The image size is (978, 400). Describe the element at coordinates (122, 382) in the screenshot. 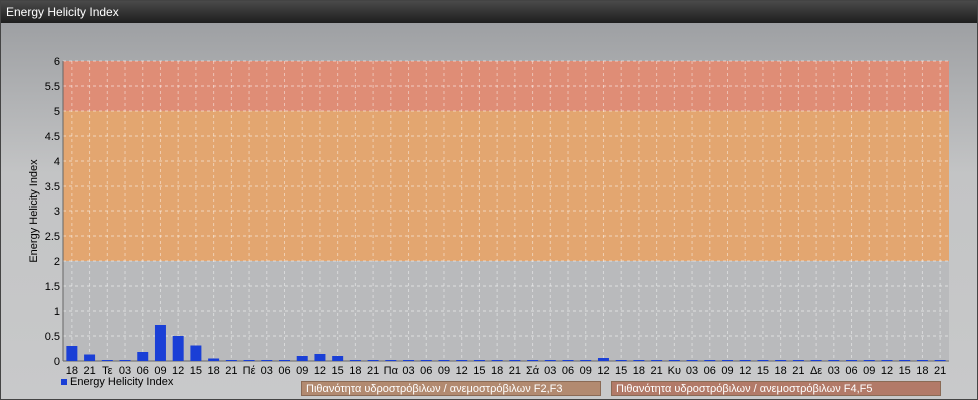

I see `legend-series-label: Energy Helicity Index` at that location.